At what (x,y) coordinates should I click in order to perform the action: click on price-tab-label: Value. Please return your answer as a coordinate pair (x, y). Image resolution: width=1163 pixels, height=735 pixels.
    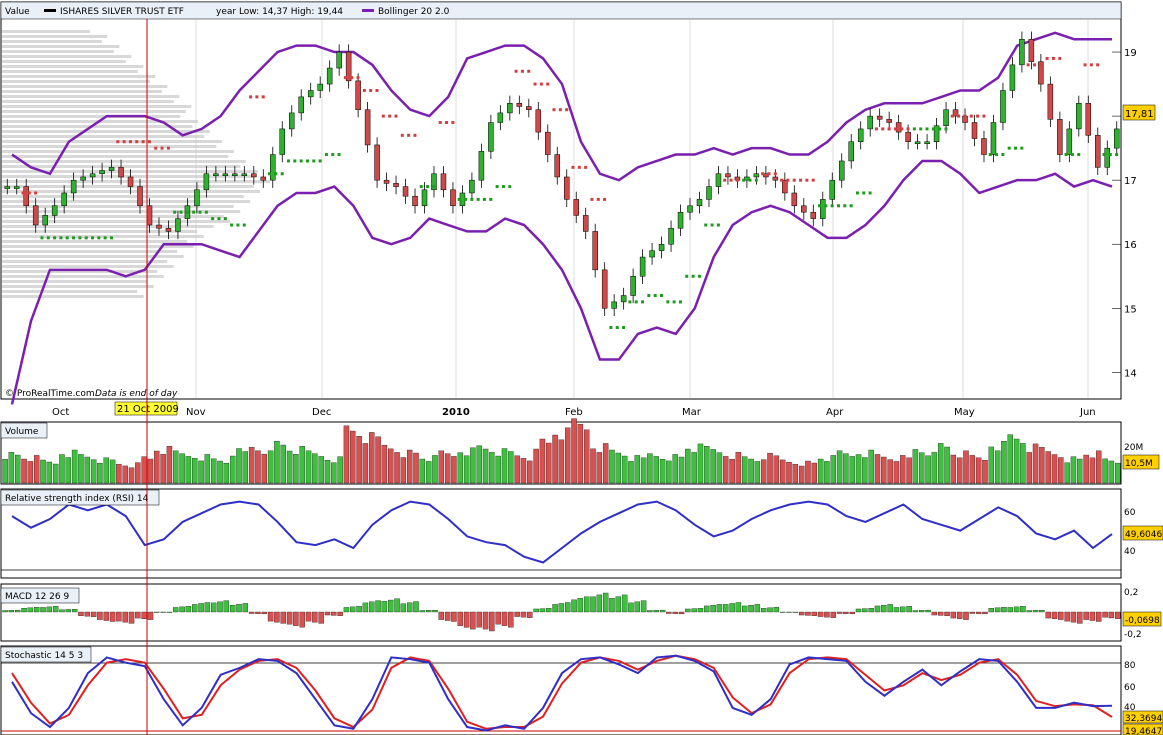
    Looking at the image, I should click on (17, 12).